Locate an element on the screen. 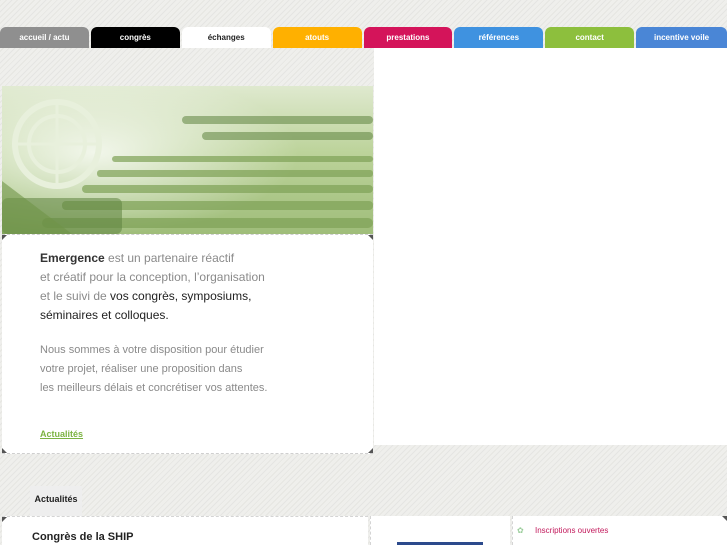 The width and height of the screenshot is (727, 545). nav-tab-incentive-voile: incentive voile is located at coordinates (681, 37).